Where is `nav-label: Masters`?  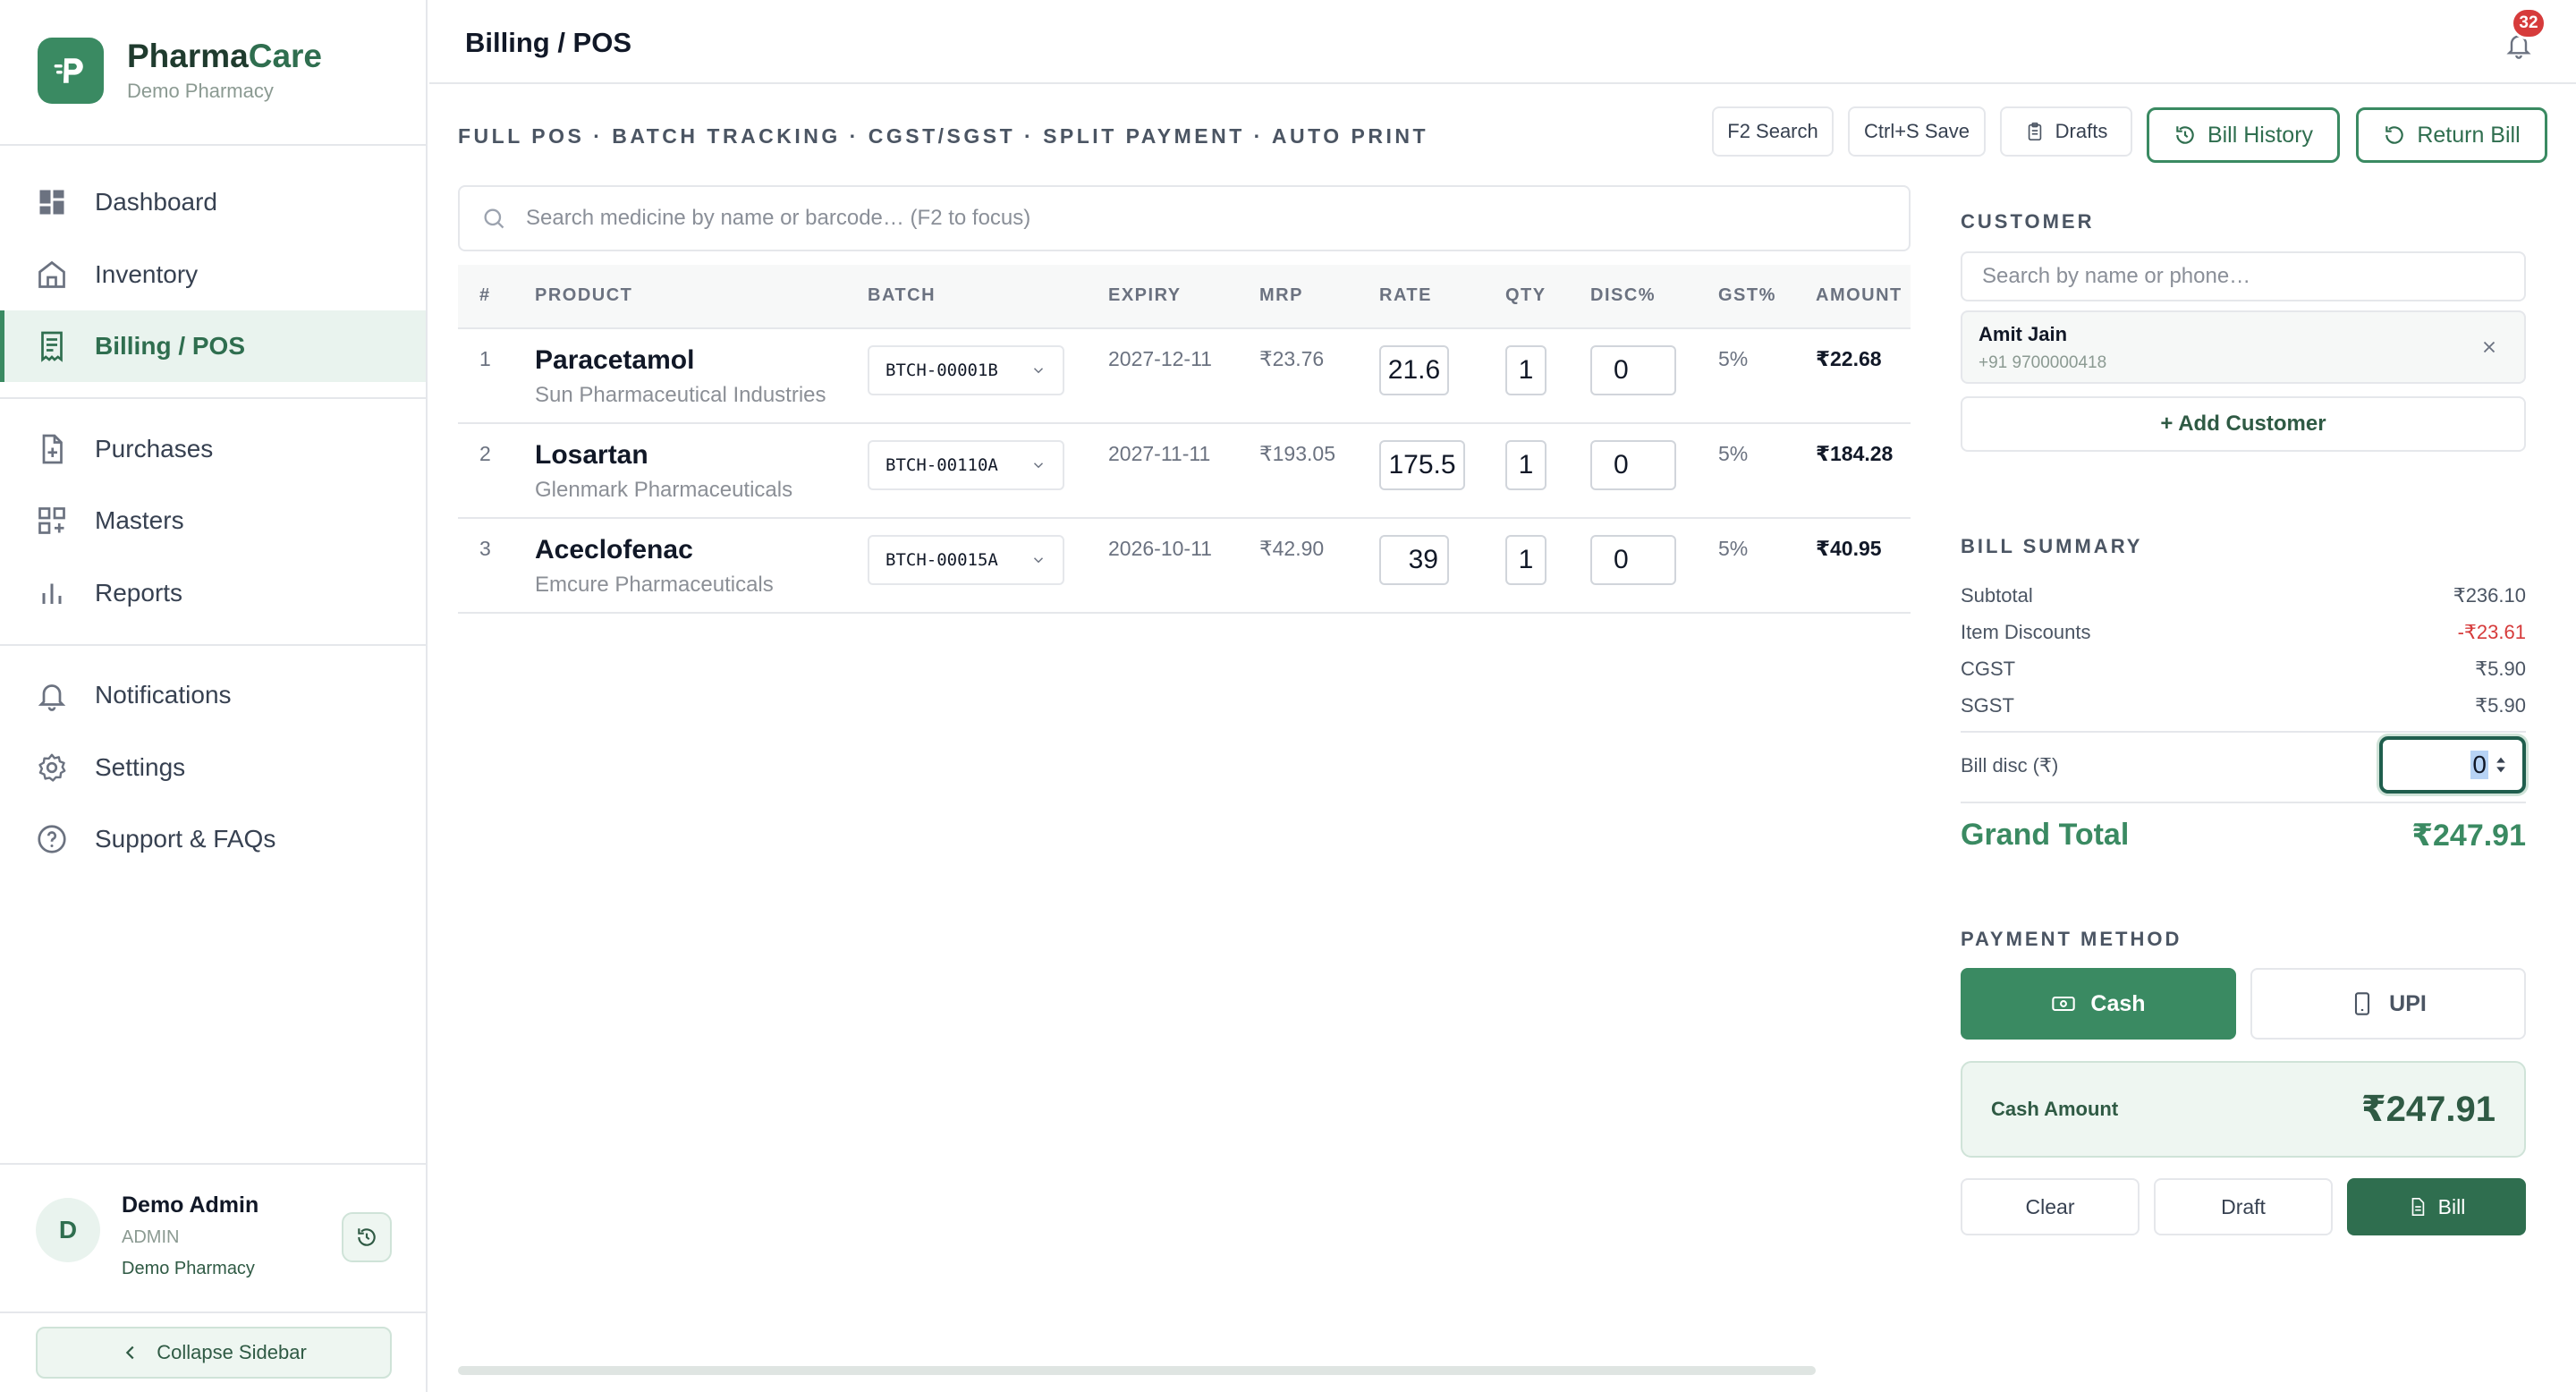
nav-label: Masters is located at coordinates (139, 520).